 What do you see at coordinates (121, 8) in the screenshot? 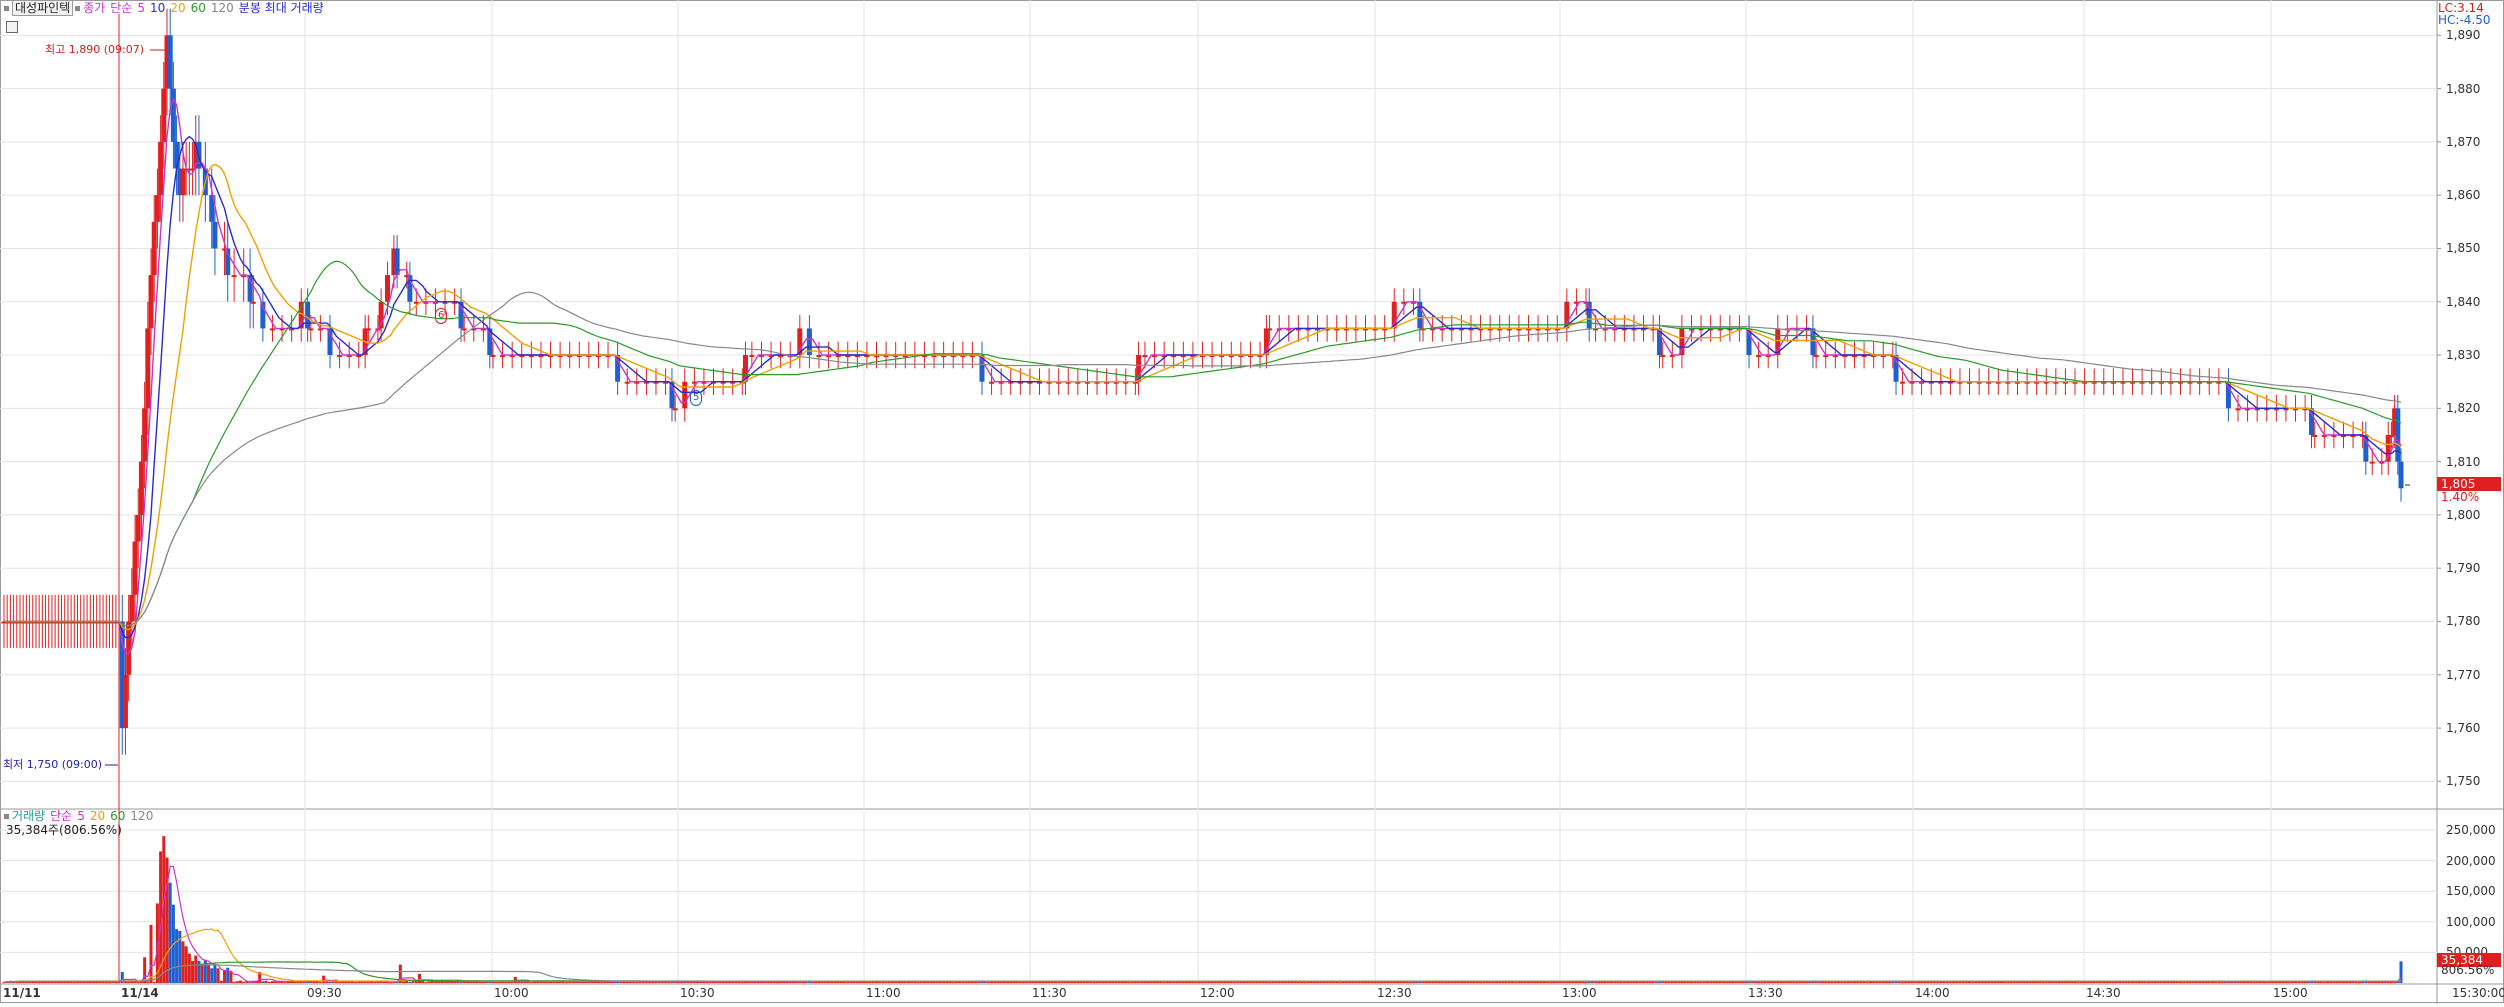
I see `price-legend-item: 단순` at bounding box center [121, 8].